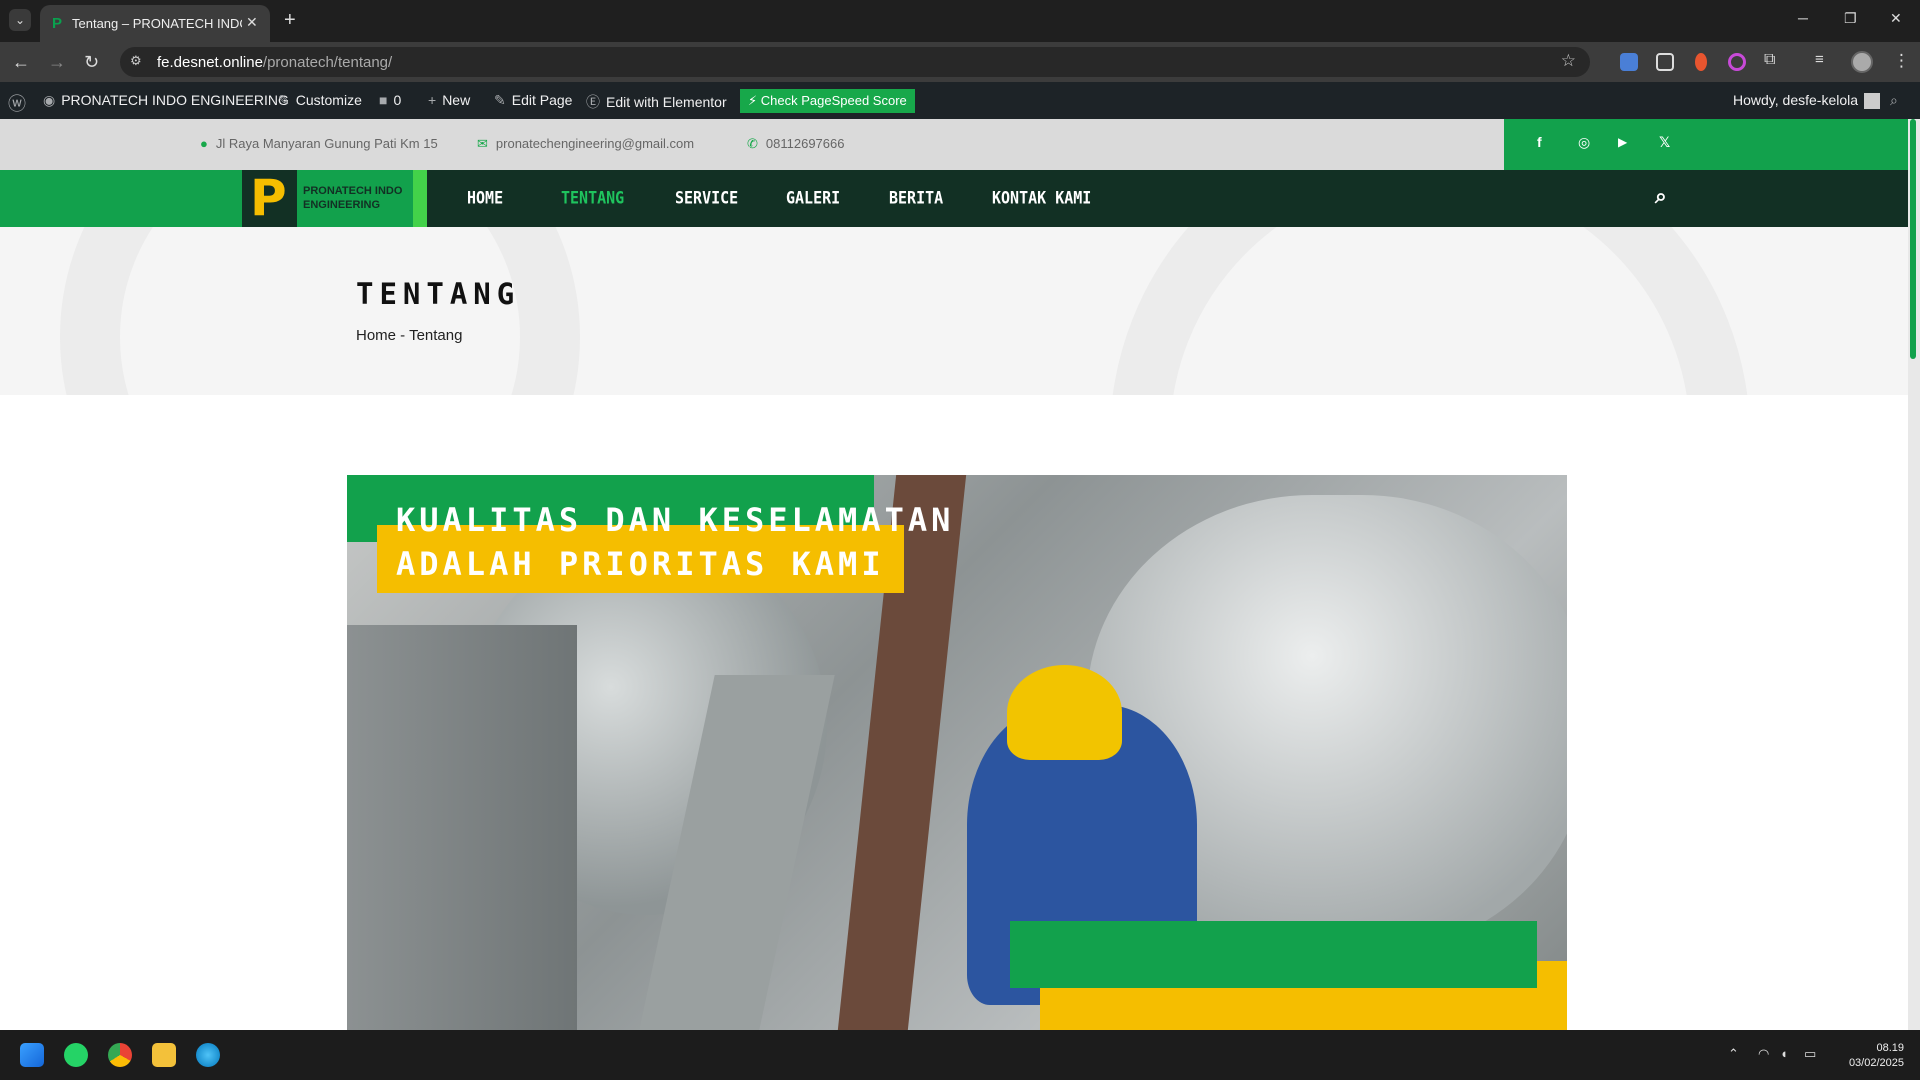  What do you see at coordinates (1629, 62) in the screenshot?
I see `extension-docs-icon` at bounding box center [1629, 62].